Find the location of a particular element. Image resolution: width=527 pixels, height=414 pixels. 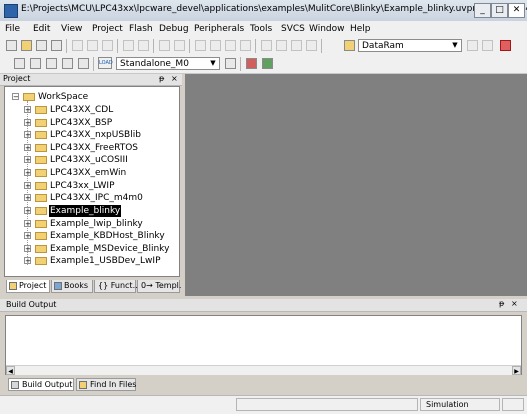

menu-peripherals: Peripherals is located at coordinates (219, 29).